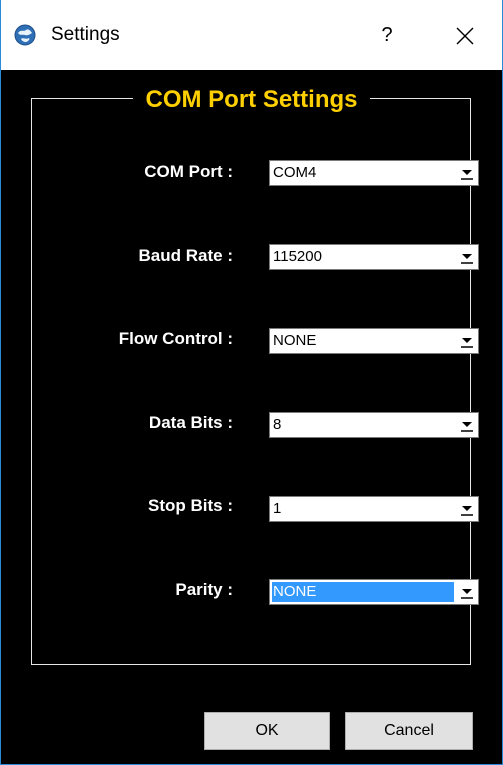 The image size is (503, 765). Describe the element at coordinates (251, 35) in the screenshot. I see `title-bar: Settings ?` at that location.